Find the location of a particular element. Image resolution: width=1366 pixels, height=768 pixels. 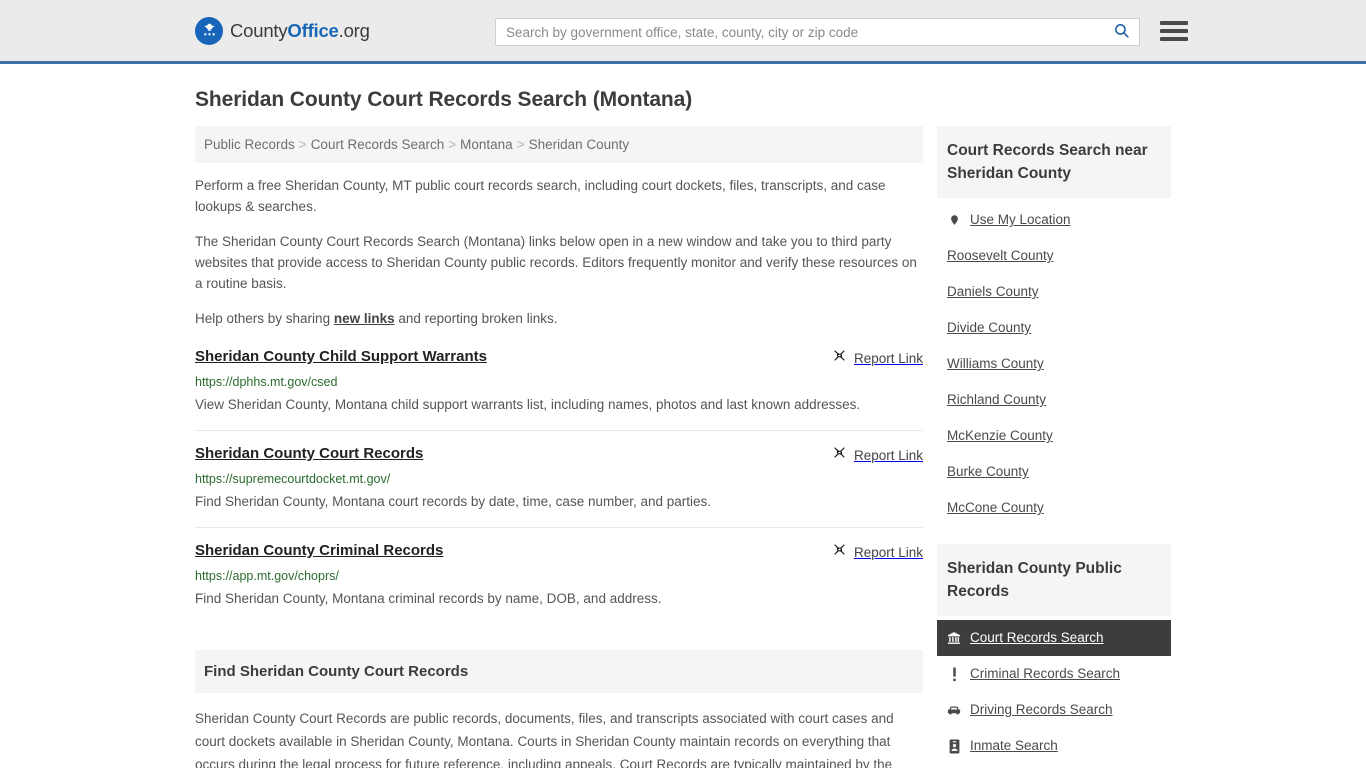

sidebar-item-inmate-search: Inmate Search is located at coordinates (1054, 746).